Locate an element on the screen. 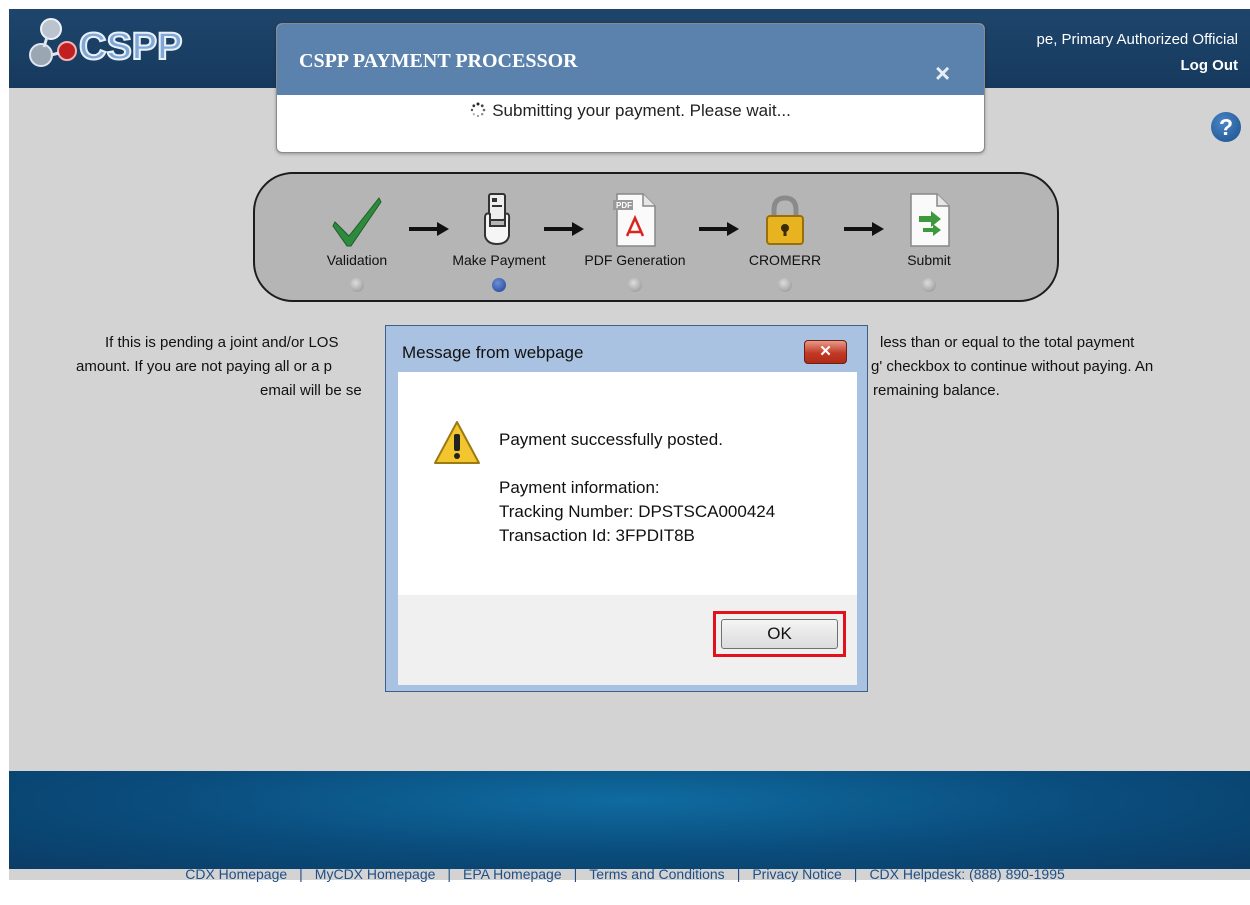 The width and height of the screenshot is (1250, 905). footer-link-helpdesk: CDX Helpdesk: (888) 890-1995 is located at coordinates (966, 874).